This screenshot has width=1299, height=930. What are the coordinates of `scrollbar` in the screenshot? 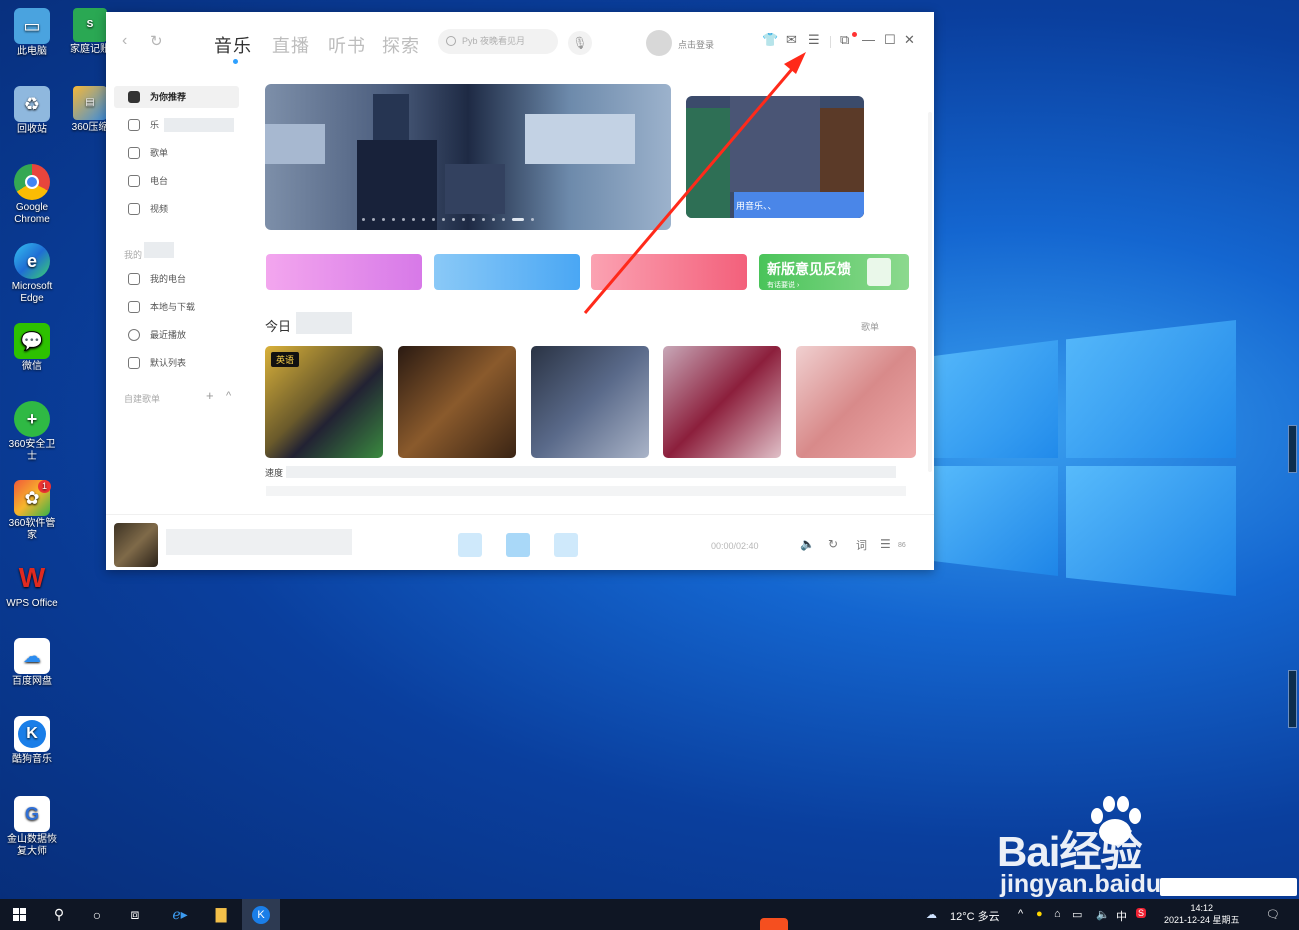 It's located at (930, 292).